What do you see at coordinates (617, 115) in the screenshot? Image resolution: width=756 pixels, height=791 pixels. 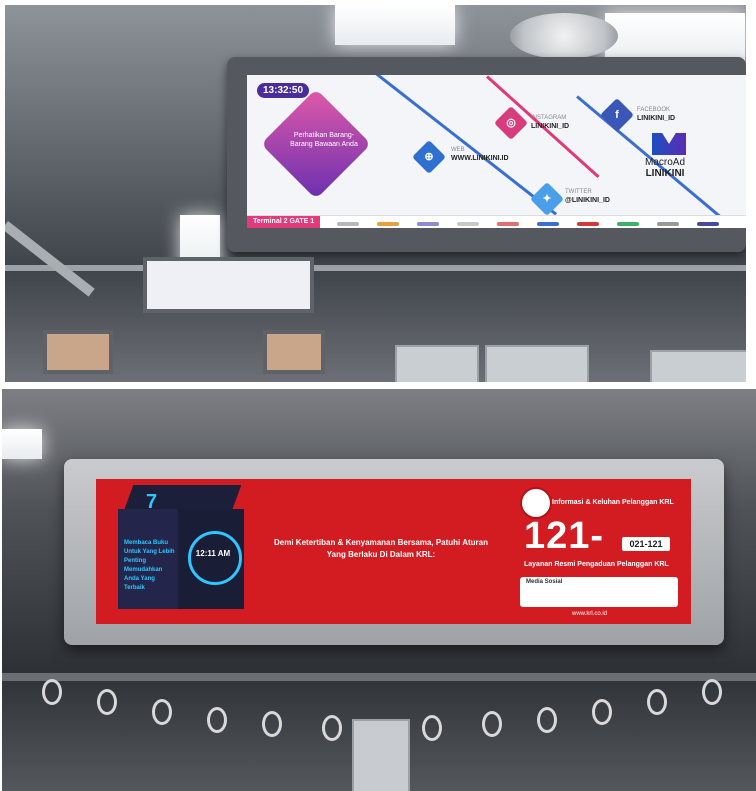 I see `facebook-icon: f` at bounding box center [617, 115].